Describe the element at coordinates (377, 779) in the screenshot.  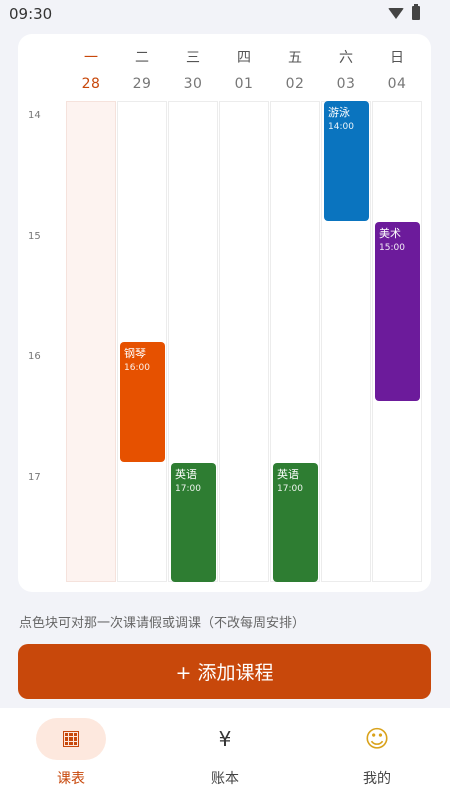
I see `nav-label: 我的` at that location.